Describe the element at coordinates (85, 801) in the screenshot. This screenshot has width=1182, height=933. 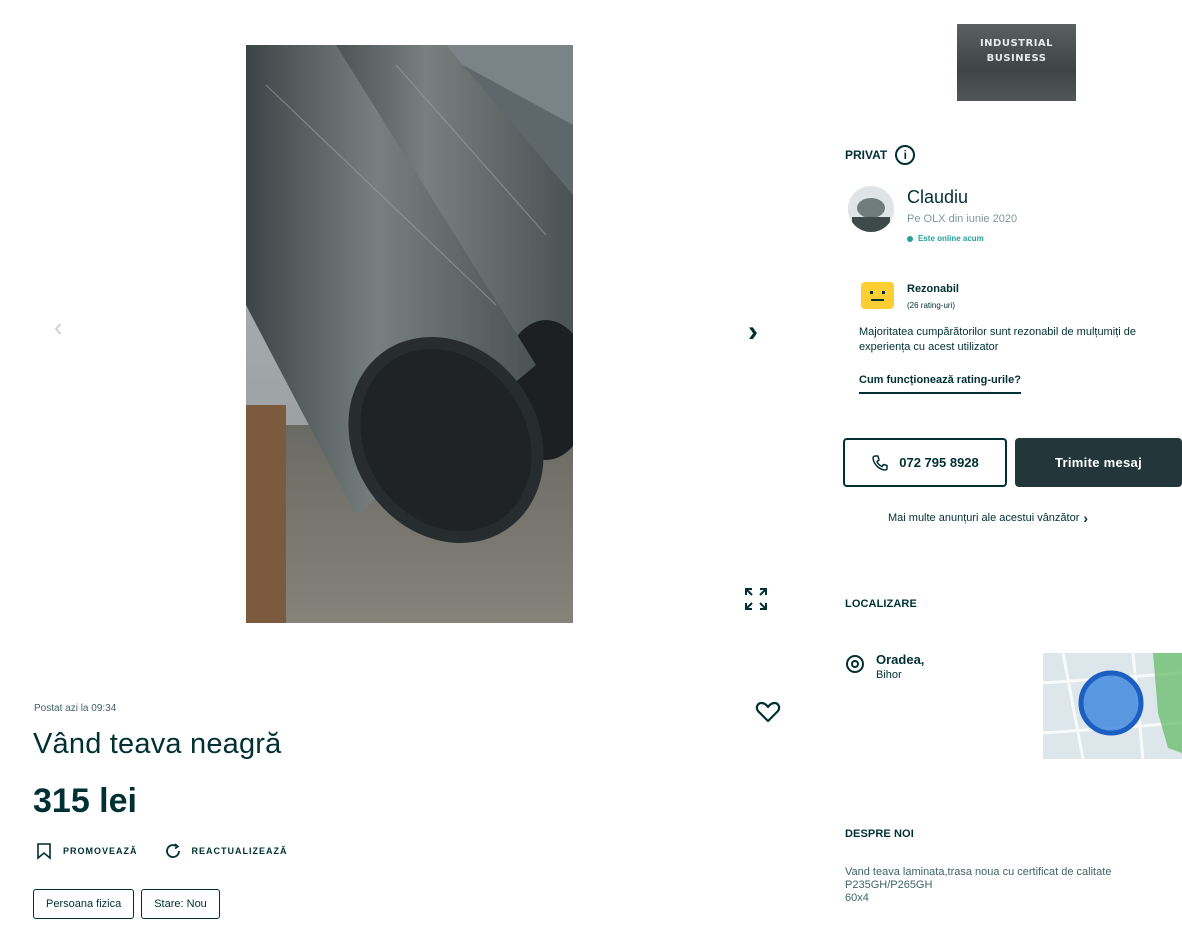
I see `listing-price: 315 lei` at that location.